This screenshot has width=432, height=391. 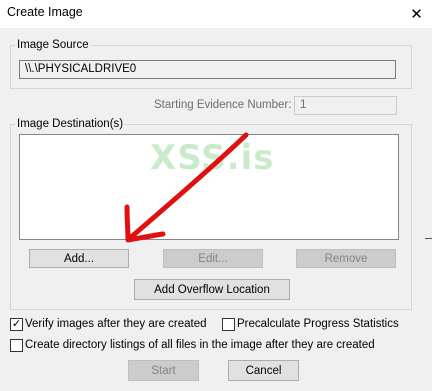 I want to click on arrow-shaft, so click(x=188, y=186).